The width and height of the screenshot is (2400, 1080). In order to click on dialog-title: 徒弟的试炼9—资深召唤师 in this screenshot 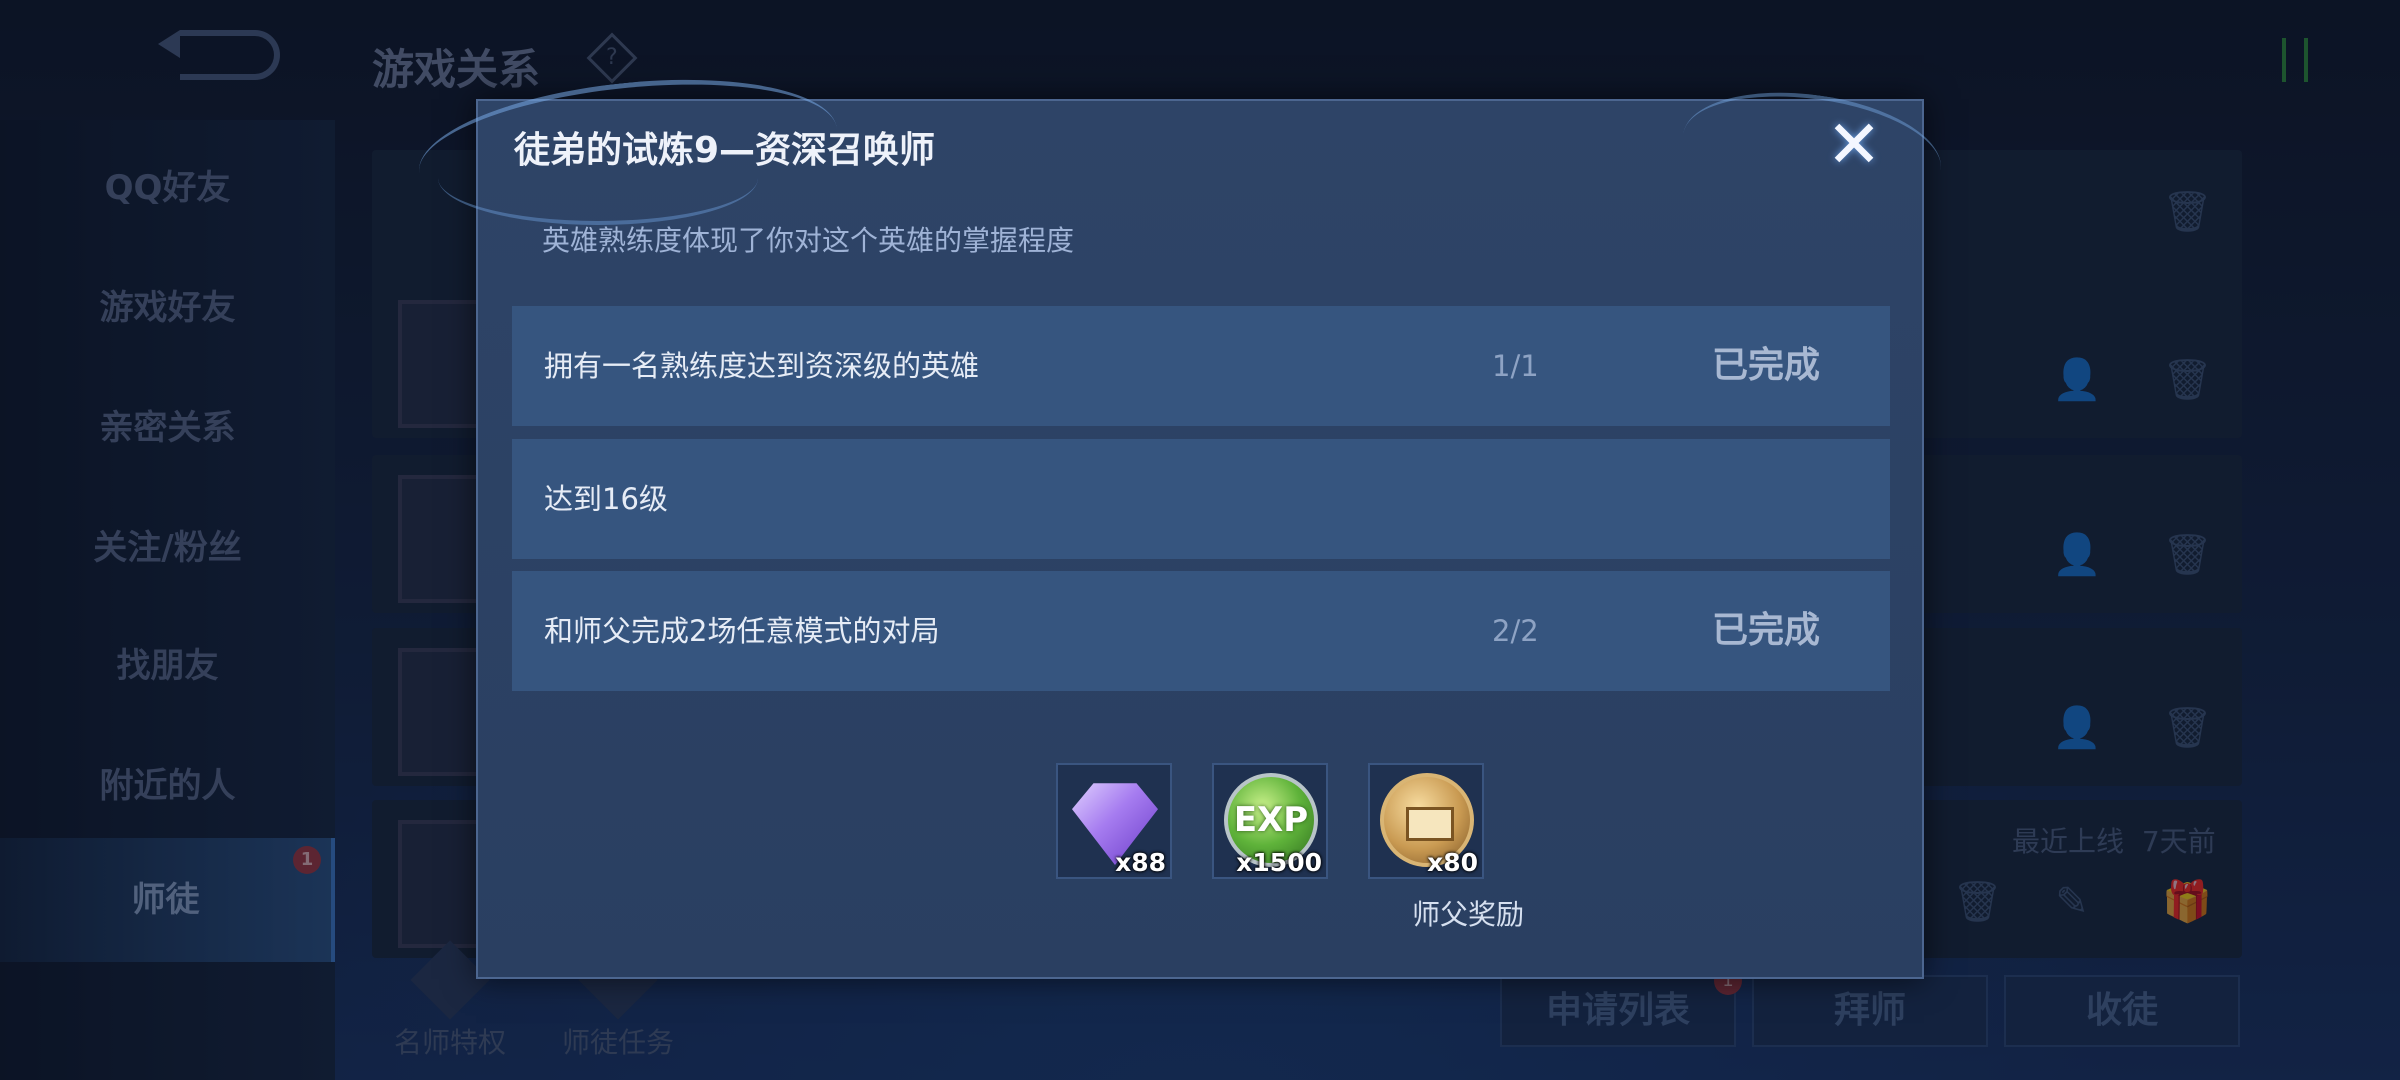, I will do `click(725, 150)`.